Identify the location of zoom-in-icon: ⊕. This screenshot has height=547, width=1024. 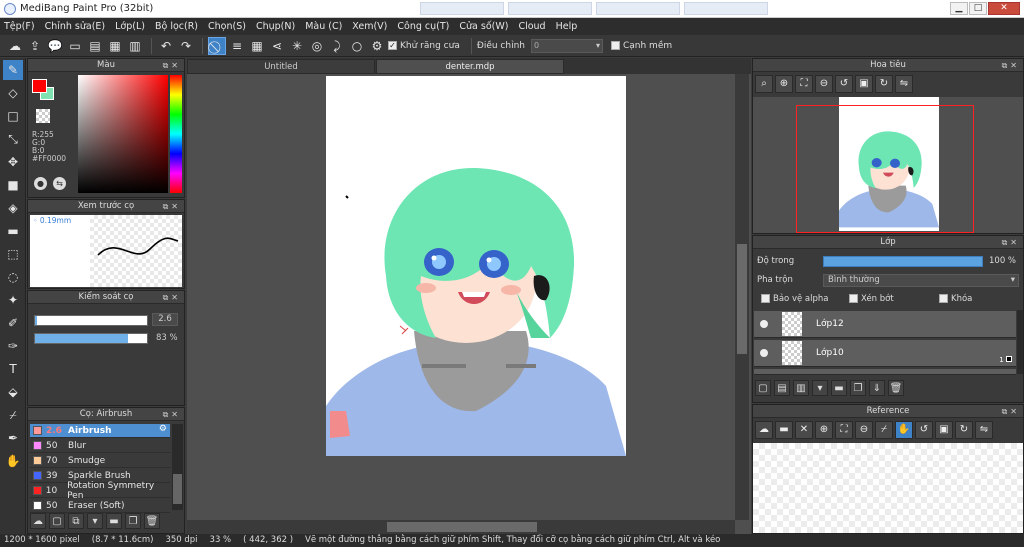
(784, 84).